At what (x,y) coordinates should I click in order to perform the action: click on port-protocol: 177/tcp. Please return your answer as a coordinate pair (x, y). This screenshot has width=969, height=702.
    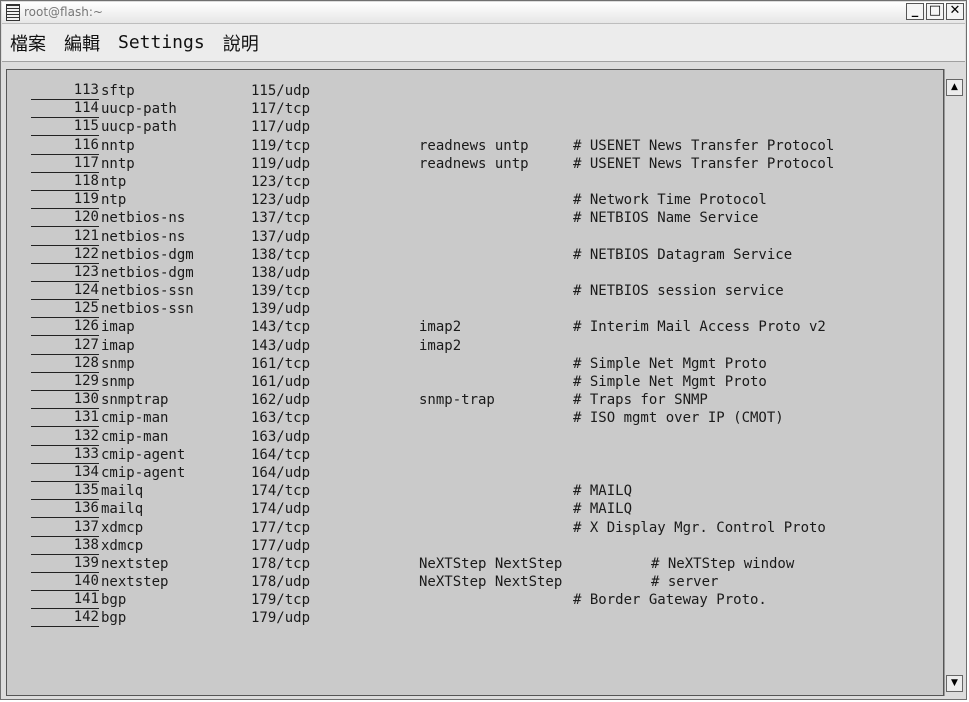
    Looking at the image, I should click on (281, 527).